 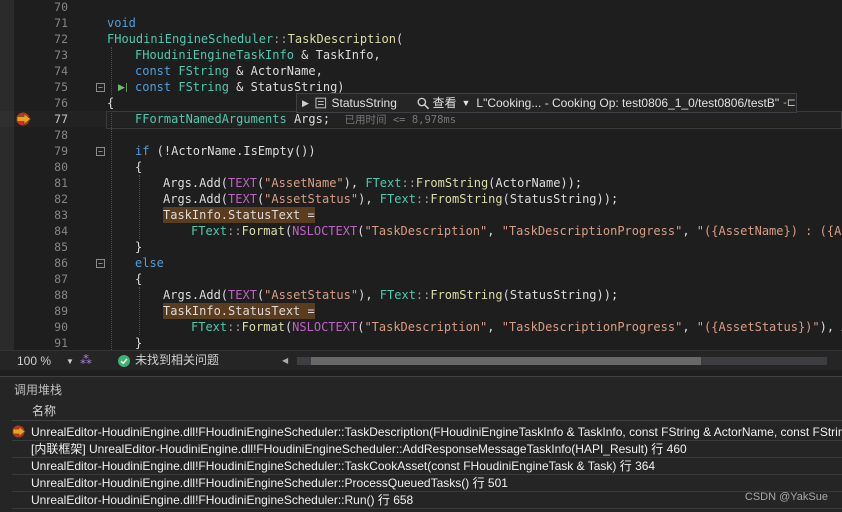 What do you see at coordinates (61, 151) in the screenshot?
I see `line-number: 79` at bounding box center [61, 151].